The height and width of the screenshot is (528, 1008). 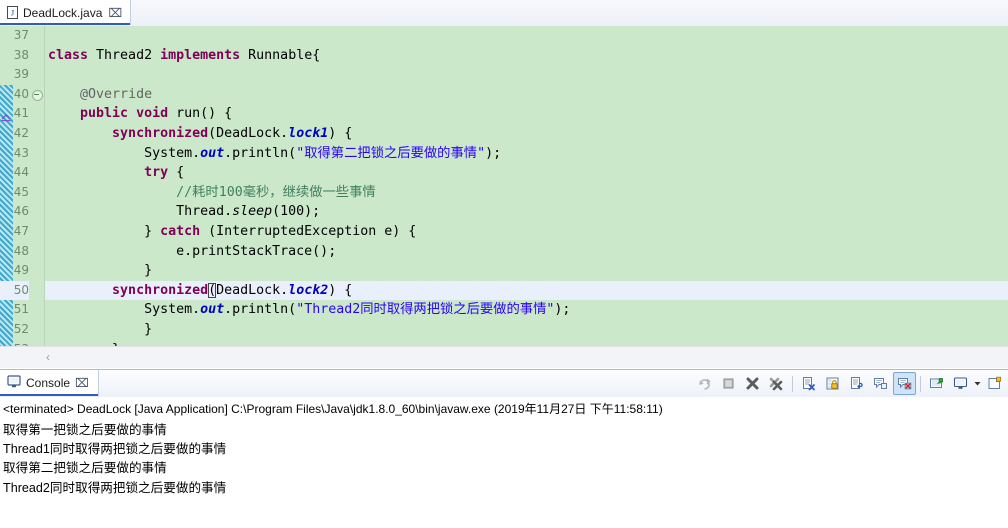 I want to click on chevron-down-icon, so click(x=977, y=383).